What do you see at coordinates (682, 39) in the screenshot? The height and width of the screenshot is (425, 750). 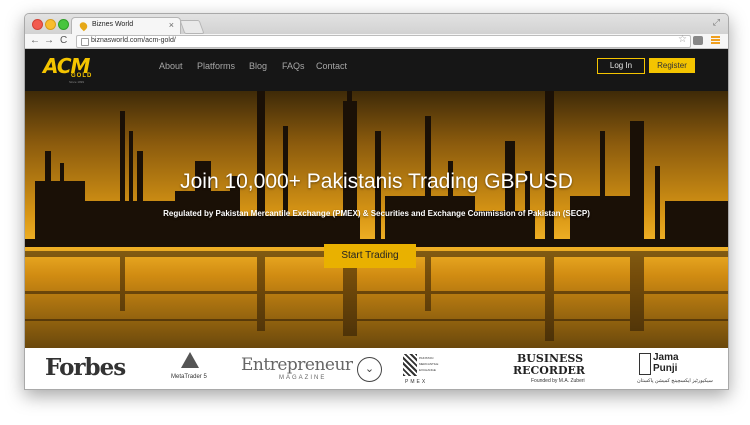 I see `bookmark-star-icon: ☆` at bounding box center [682, 39].